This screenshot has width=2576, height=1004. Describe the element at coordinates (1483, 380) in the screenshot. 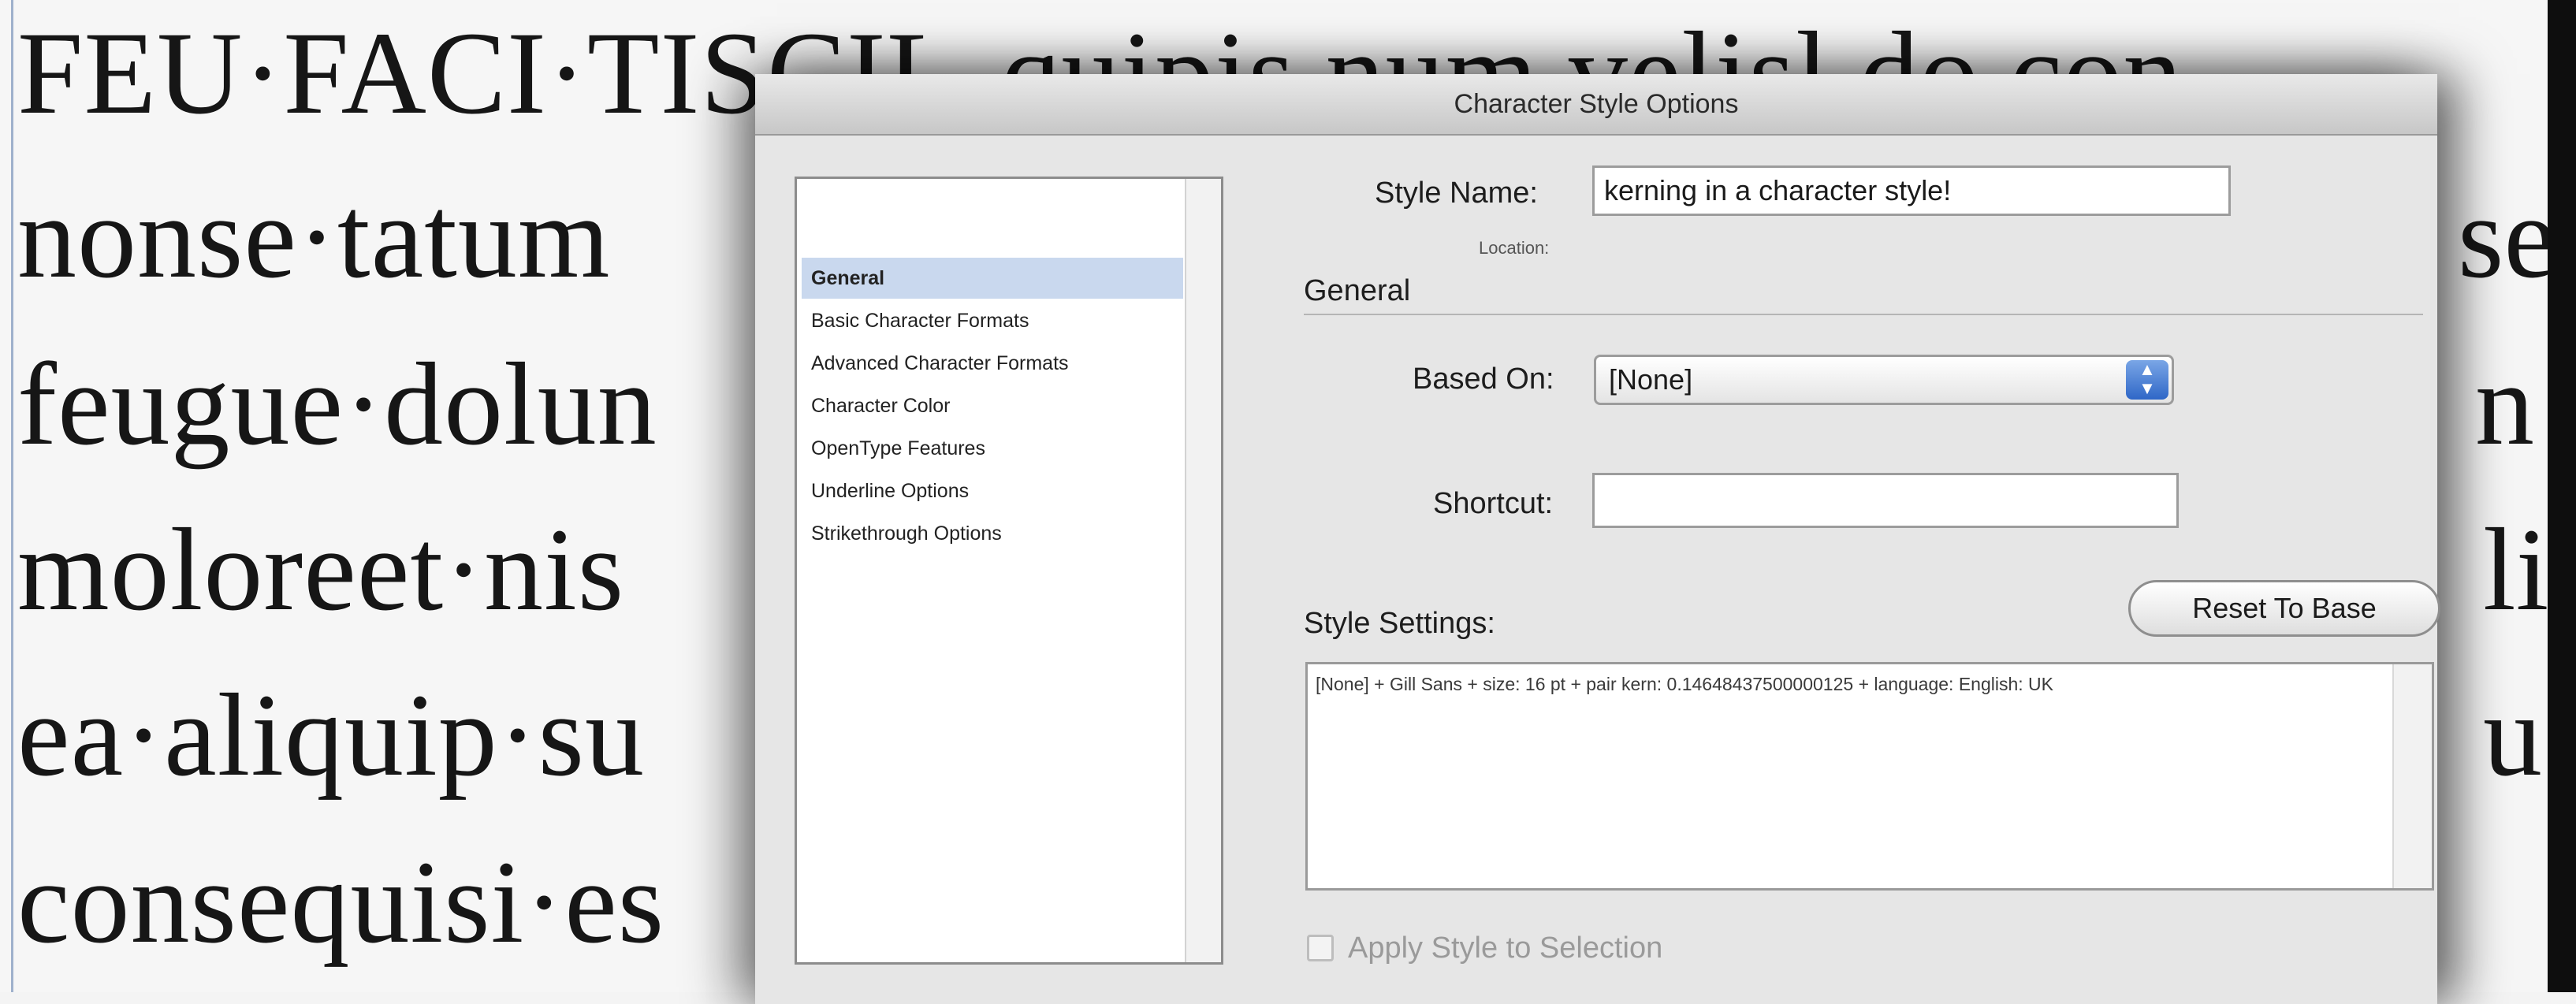

I see `based-on-label: Based On:` at that location.